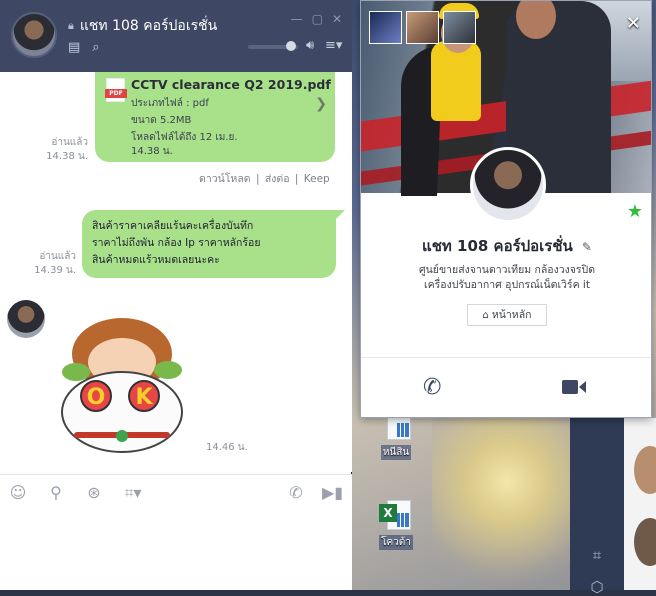 The height and width of the screenshot is (596, 656). Describe the element at coordinates (511, 315) in the screenshot. I see `home-button-label: หน้าหลัก` at that location.